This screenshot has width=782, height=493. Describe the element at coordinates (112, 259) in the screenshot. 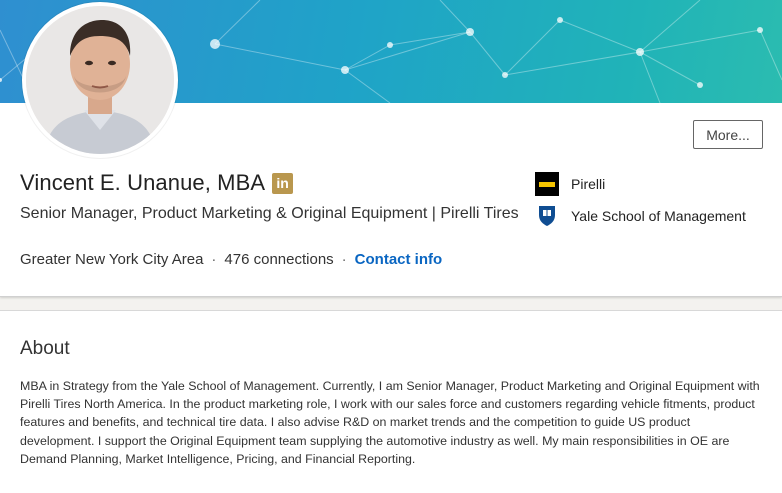

I see `location: Greater New York City Area` at that location.